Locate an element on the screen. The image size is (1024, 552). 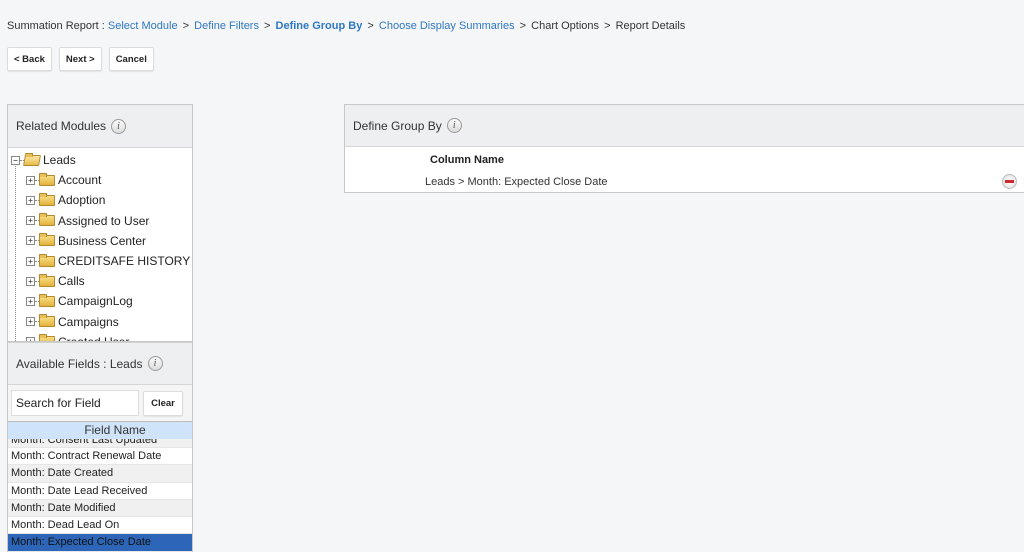
tree-node-adoption: + Adoption is located at coordinates (100, 200).